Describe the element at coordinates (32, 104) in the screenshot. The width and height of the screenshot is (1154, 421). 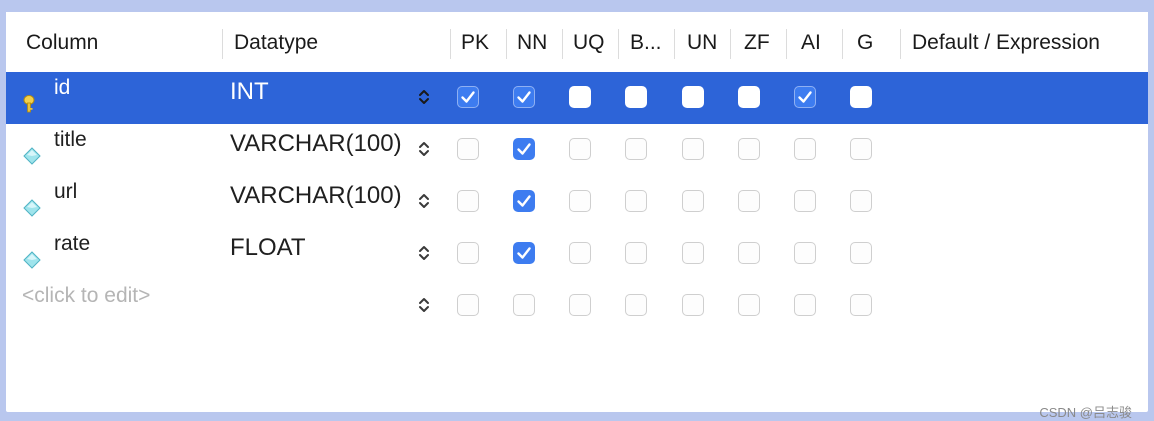
I see `primary-key-icon` at that location.